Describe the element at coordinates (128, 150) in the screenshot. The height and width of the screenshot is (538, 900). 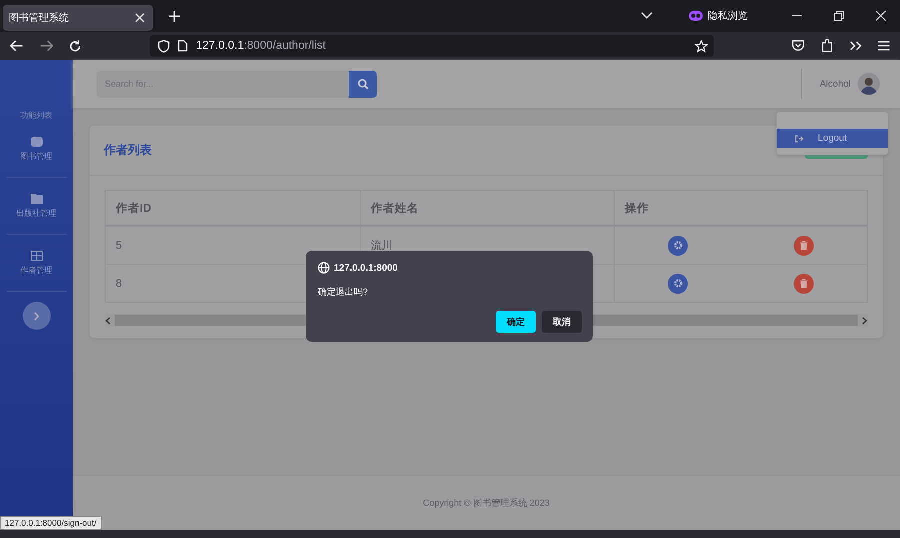
I see `card-title: 作者列表` at that location.